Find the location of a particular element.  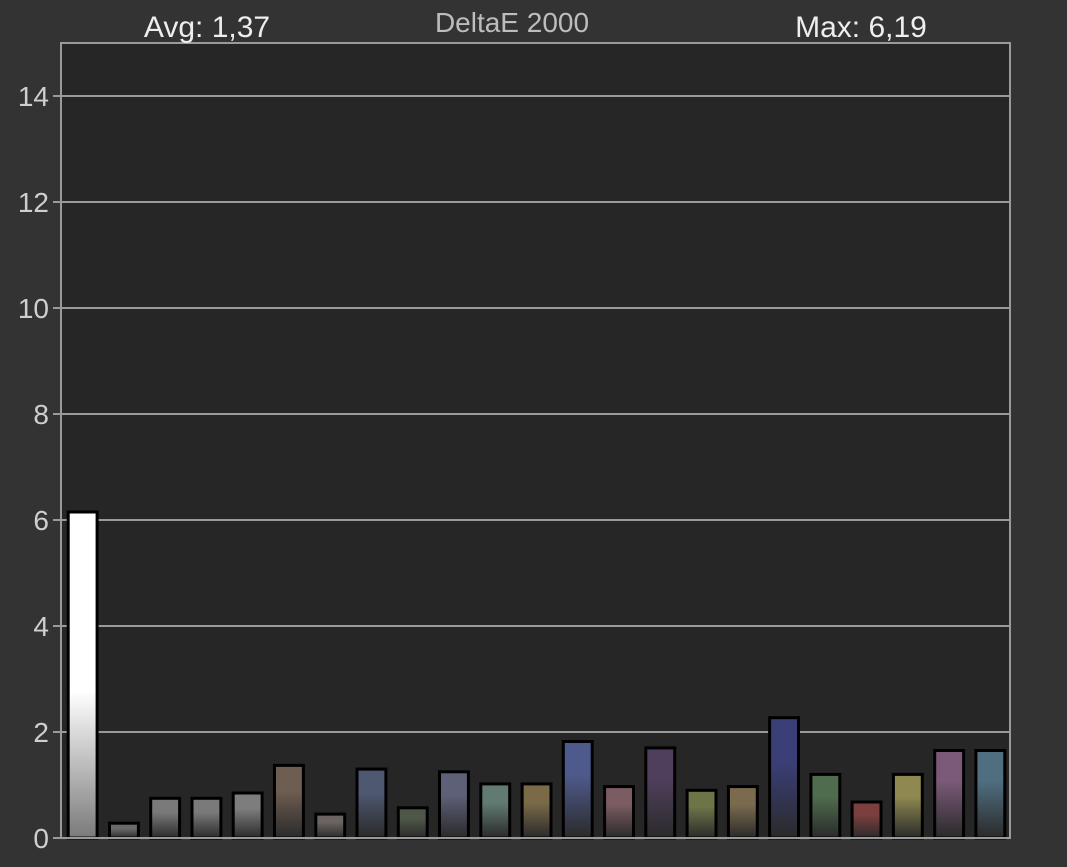

y-tick-label: 8 is located at coordinates (41, 414).